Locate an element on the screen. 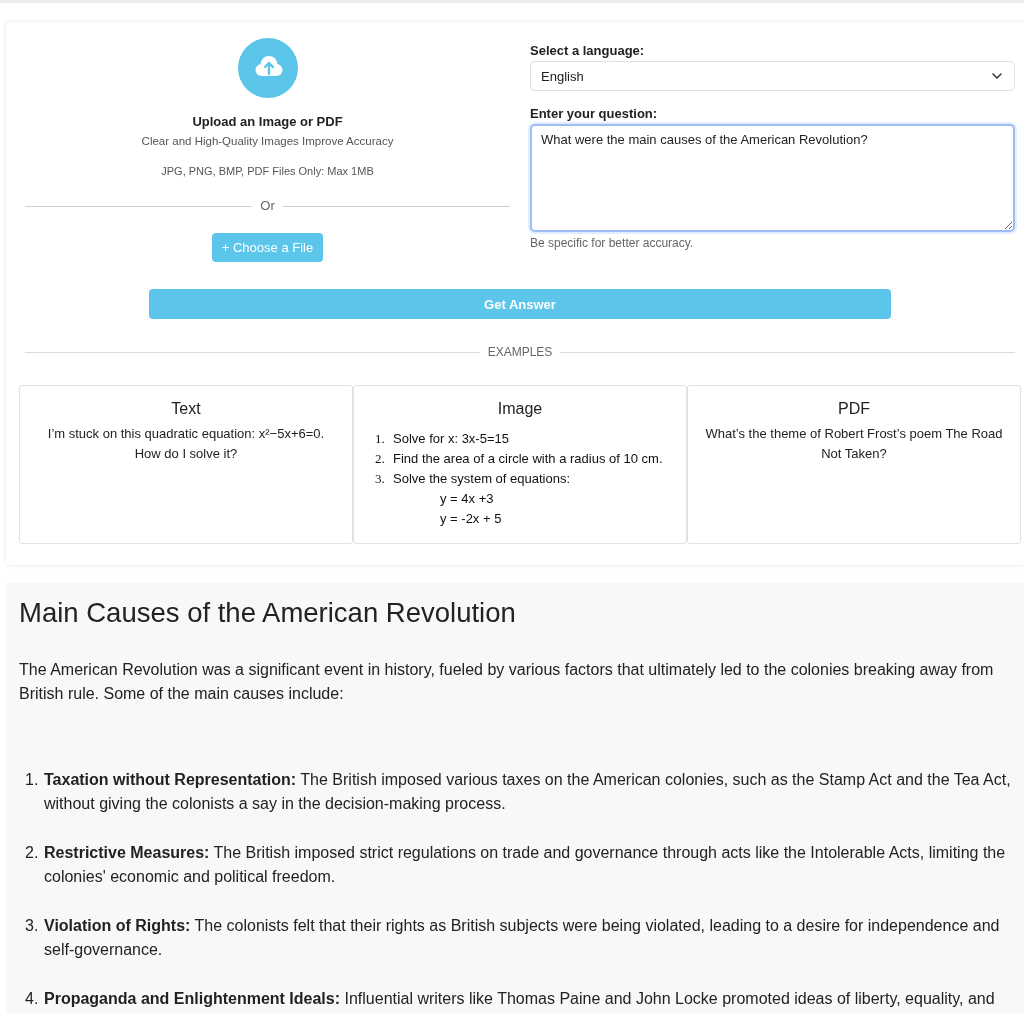 Image resolution: width=1024 pixels, height=1013 pixels. or-divider-text: Or is located at coordinates (267, 206).